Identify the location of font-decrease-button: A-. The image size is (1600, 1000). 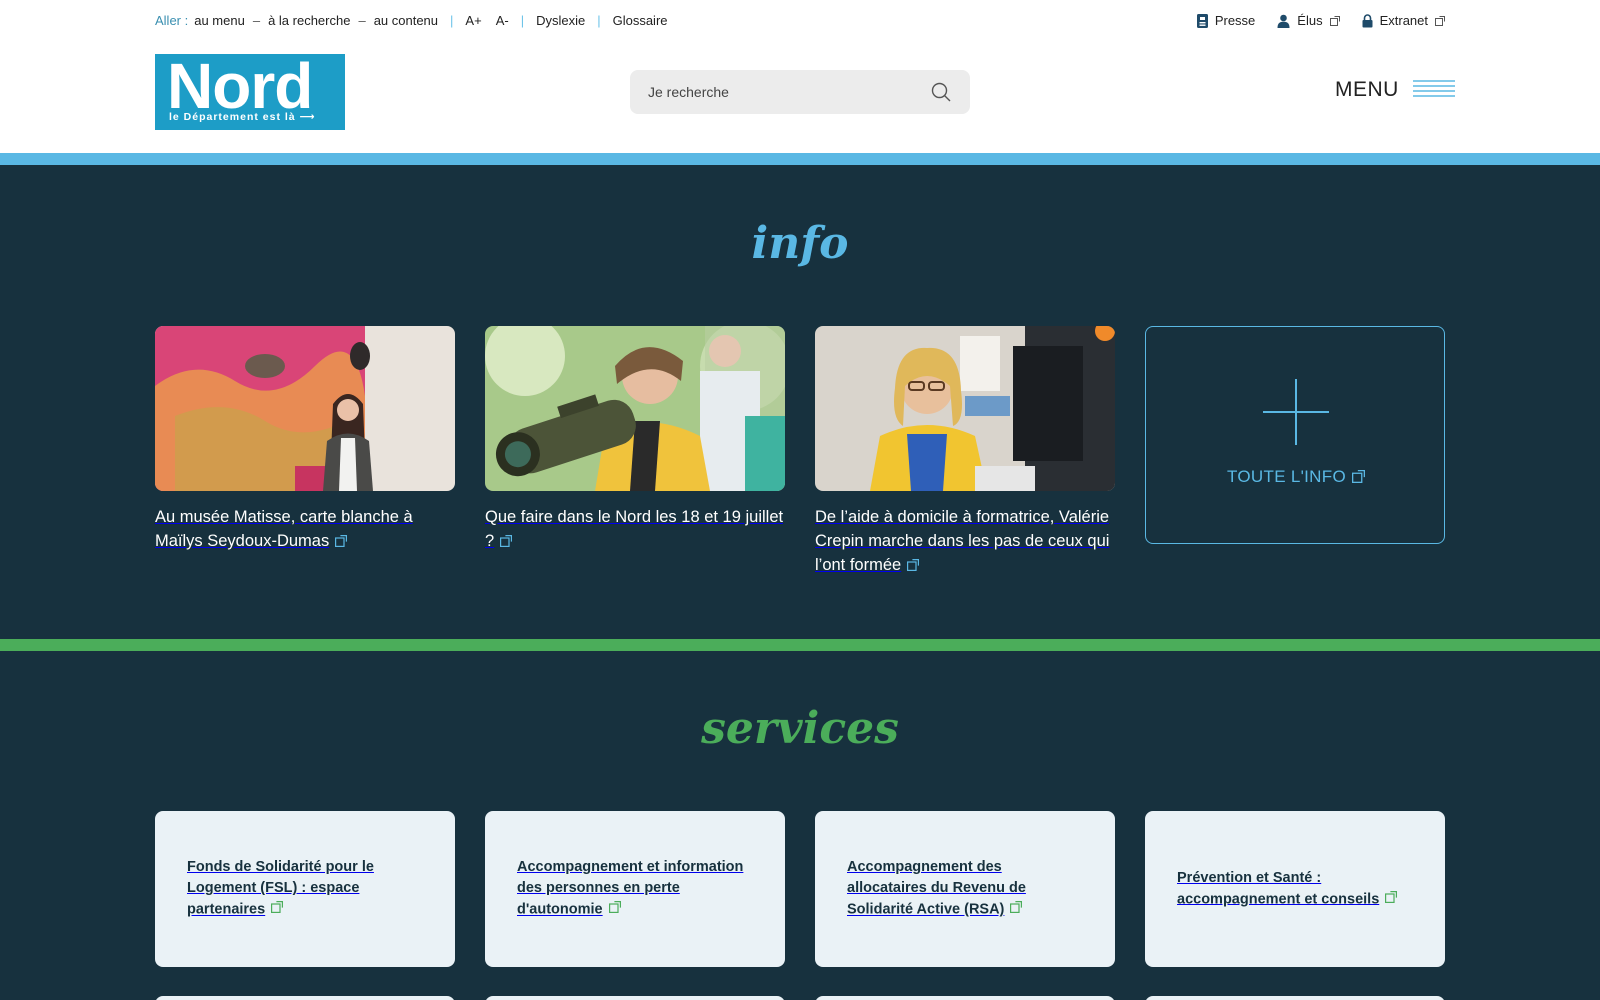
(502, 20).